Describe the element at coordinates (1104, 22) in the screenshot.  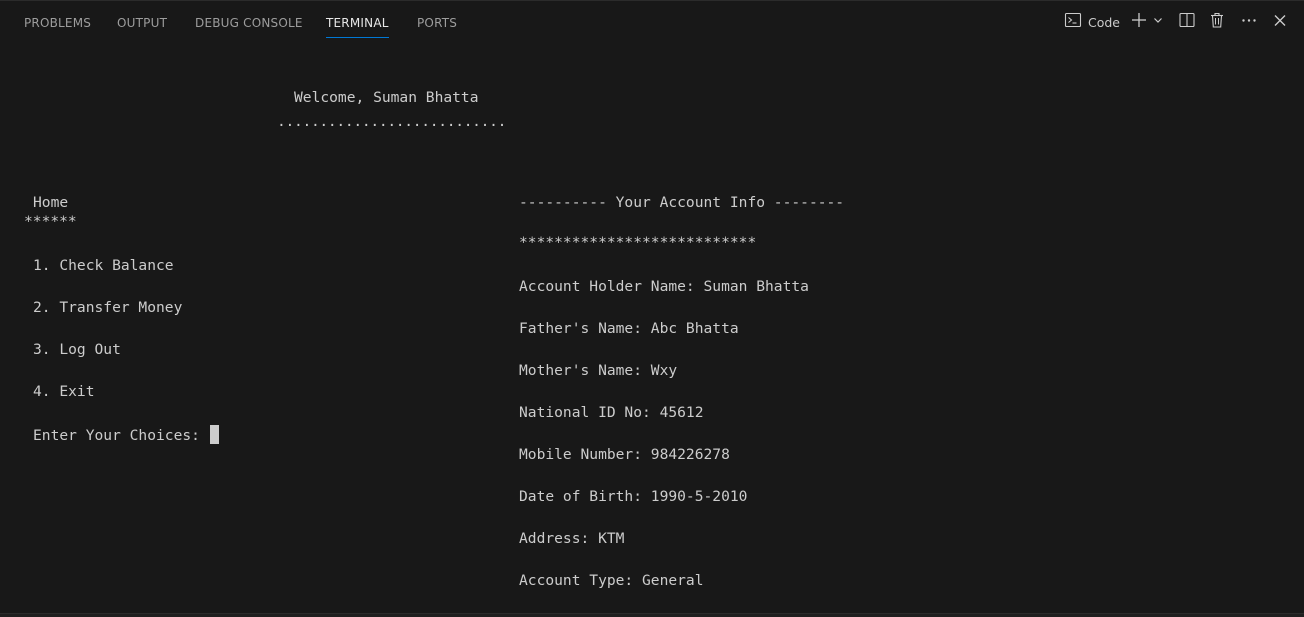
I see `terminal-profile-label: Code` at that location.